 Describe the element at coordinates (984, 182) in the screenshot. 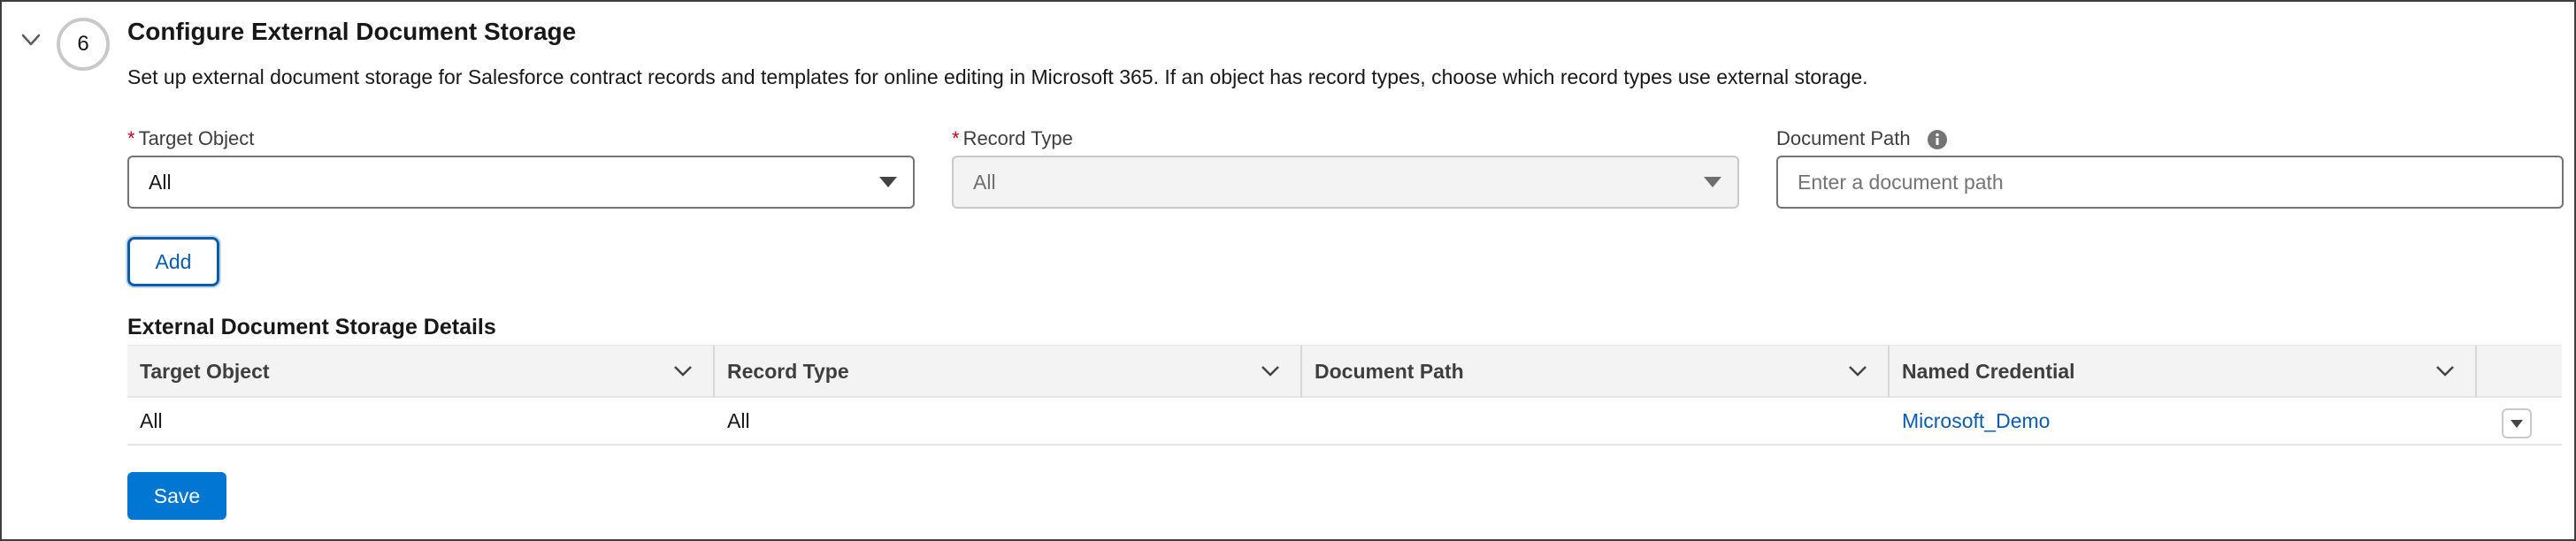

I see `record-type-value: All` at that location.